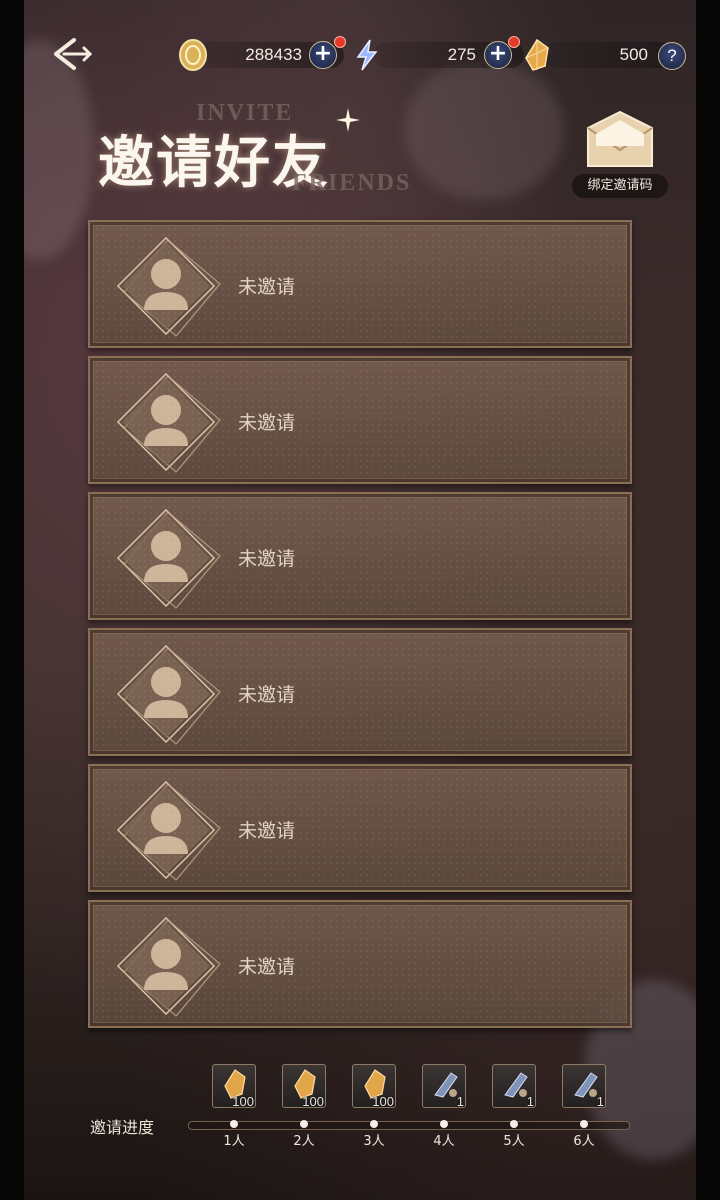 The width and height of the screenshot is (720, 1200). Describe the element at coordinates (122, 1127) in the screenshot. I see `invite-progress-label: 邀请进度` at that location.